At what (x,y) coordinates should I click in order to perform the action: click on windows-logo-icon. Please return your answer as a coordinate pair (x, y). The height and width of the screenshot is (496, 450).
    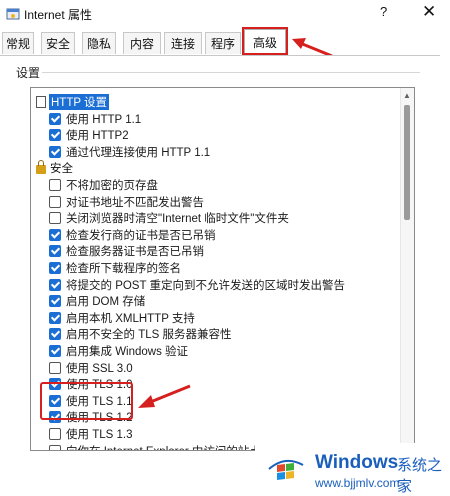
    Looking at the image, I should click on (286, 469).